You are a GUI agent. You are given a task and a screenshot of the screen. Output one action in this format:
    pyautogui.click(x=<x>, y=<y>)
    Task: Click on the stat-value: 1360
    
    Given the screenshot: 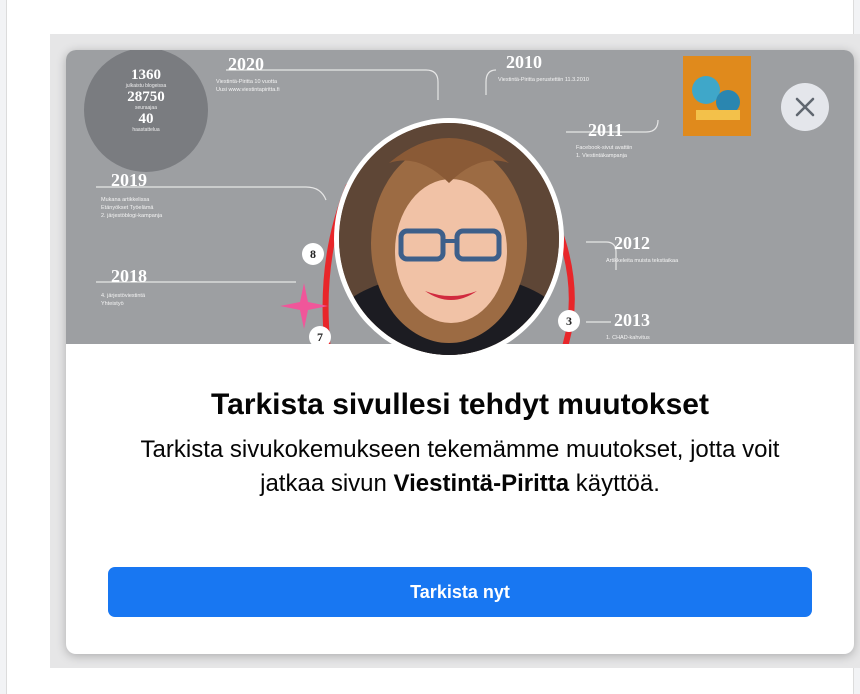 What is the action you would take?
    pyautogui.click(x=146, y=75)
    